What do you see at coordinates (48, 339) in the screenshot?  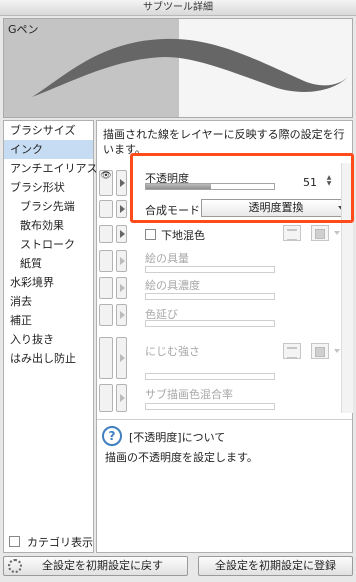 I see `sidebar-item: 入り抜き` at bounding box center [48, 339].